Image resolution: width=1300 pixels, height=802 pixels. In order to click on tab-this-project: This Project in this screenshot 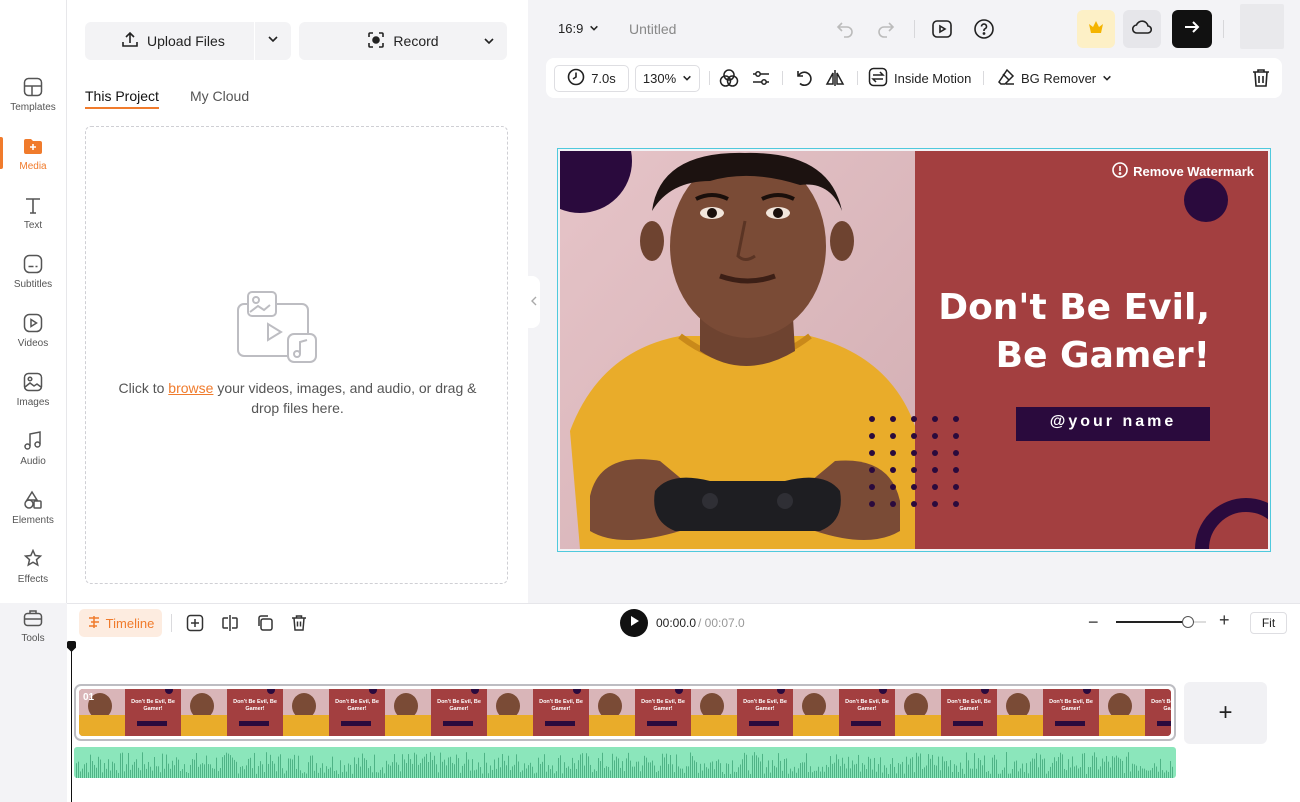, I will do `click(122, 96)`.